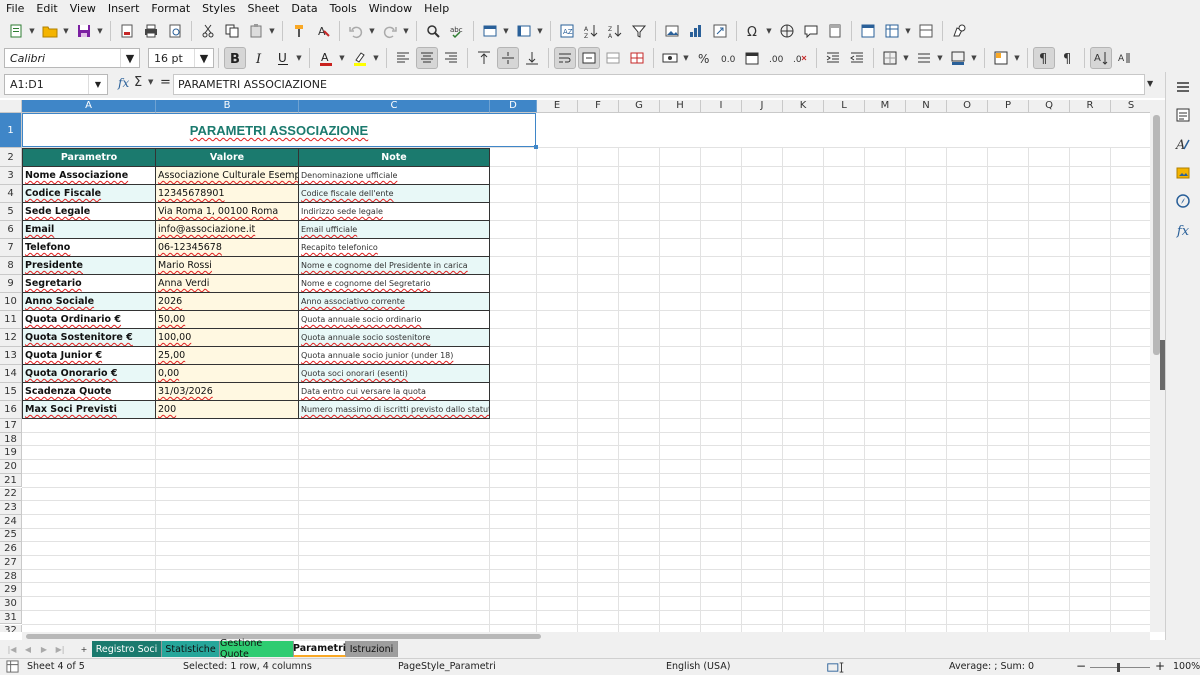 Image resolution: width=1200 pixels, height=676 pixels. I want to click on underline-icon: U, so click(283, 58).